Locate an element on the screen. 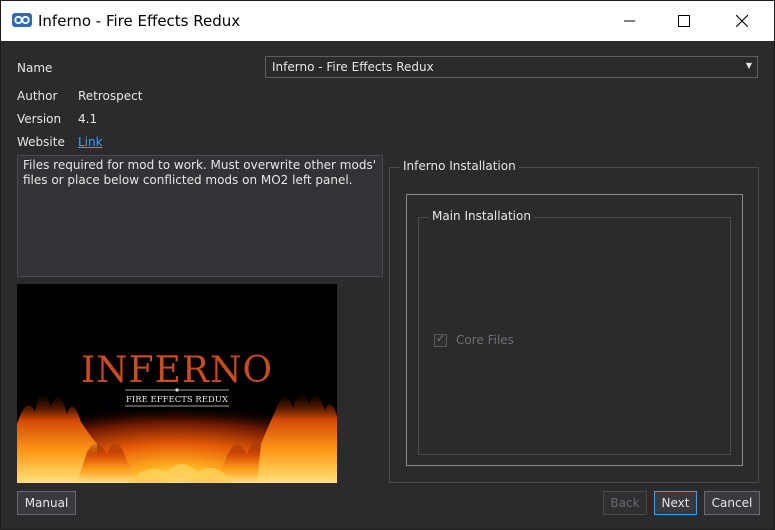  logo-subtitle: FIRE EFFECTS REDUX is located at coordinates (177, 400).